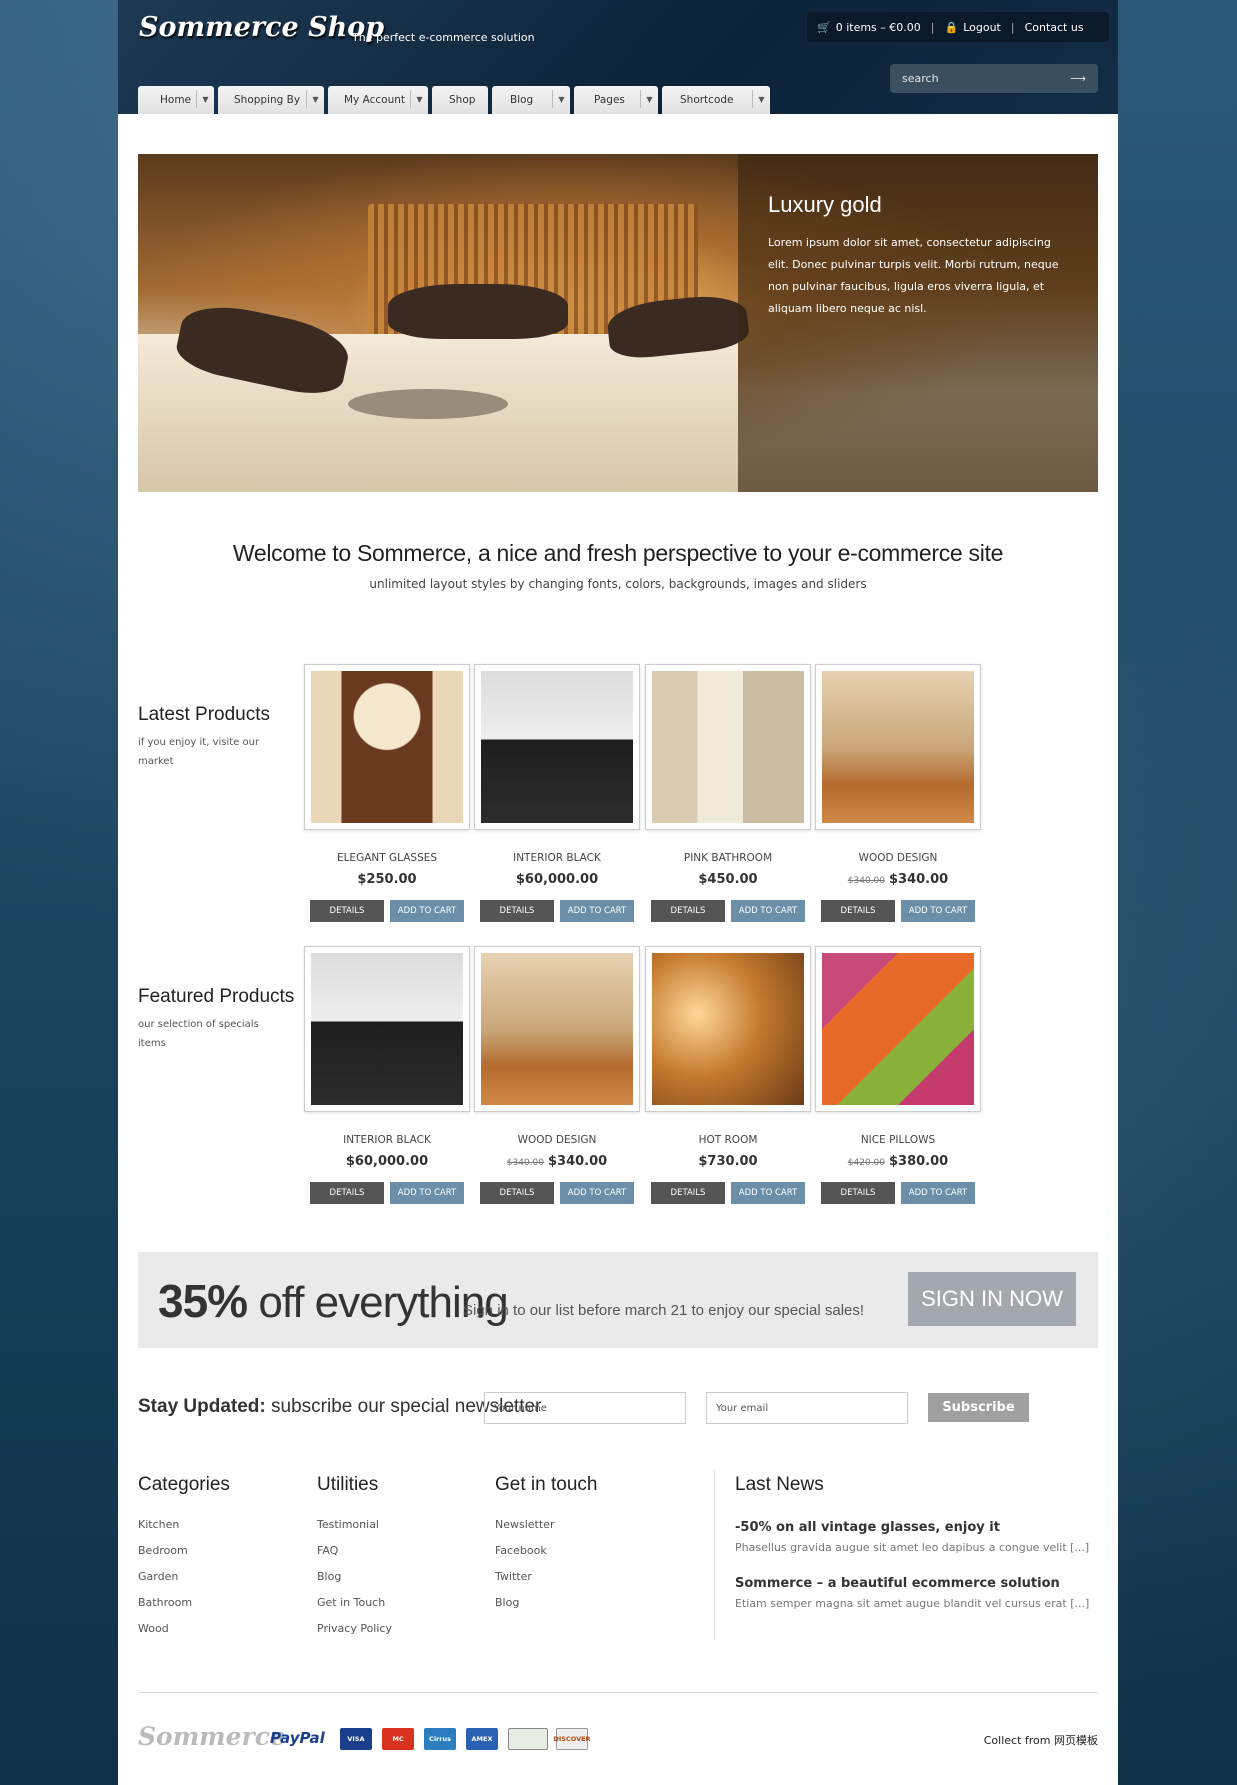 This screenshot has width=1237, height=1785. Describe the element at coordinates (271, 100) in the screenshot. I see `nav-item-shopping-by: Shopping By ▼` at that location.